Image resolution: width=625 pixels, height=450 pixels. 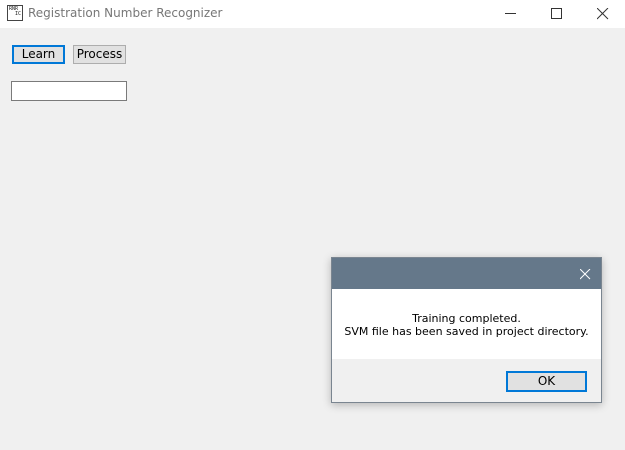 I want to click on maximize-button, so click(x=557, y=14).